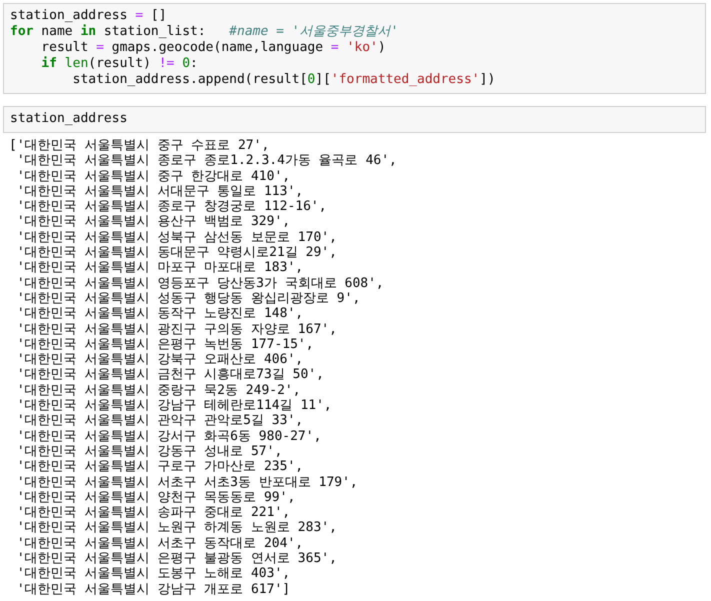  I want to click on code-line: result = gmaps.geocode(name,language = 'ko'), so click(213, 48).